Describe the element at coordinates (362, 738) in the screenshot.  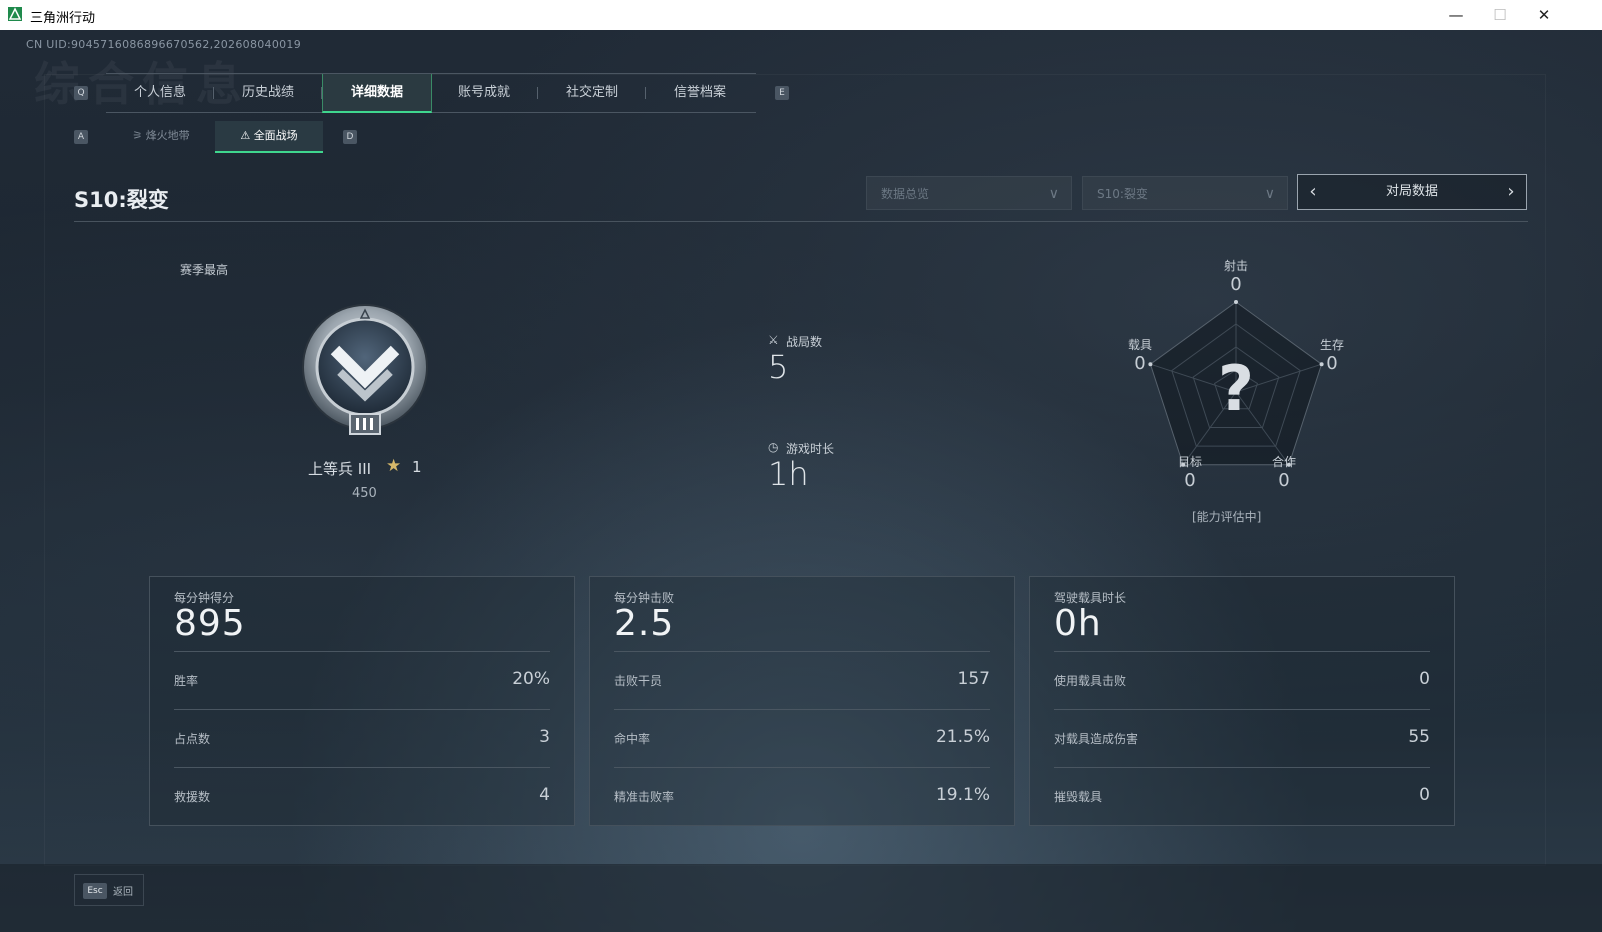
I see `card-row: 占点数 3` at that location.